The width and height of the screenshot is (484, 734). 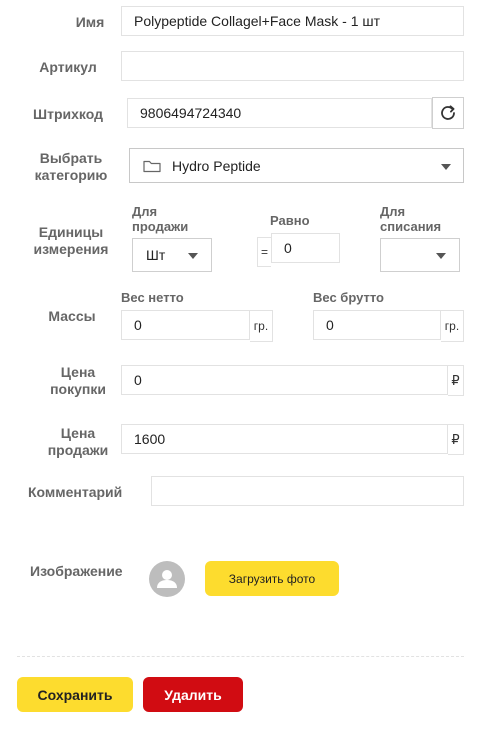 I want to click on name-input: Polypeptide Collagel+Face Mask - 1 шт, so click(x=292, y=21).